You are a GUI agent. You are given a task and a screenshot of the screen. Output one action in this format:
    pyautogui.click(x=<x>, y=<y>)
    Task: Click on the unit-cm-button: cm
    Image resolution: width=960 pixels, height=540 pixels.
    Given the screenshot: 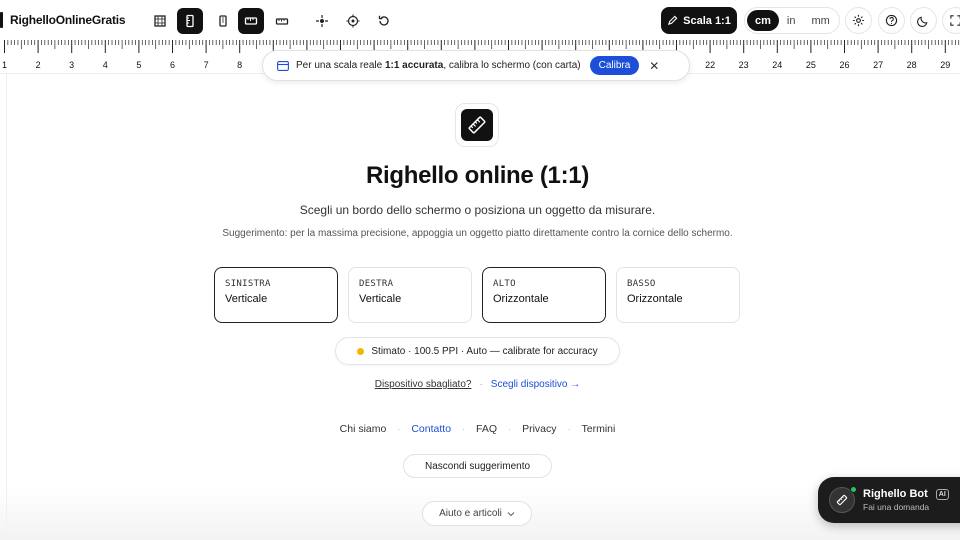 What is the action you would take?
    pyautogui.click(x=763, y=20)
    